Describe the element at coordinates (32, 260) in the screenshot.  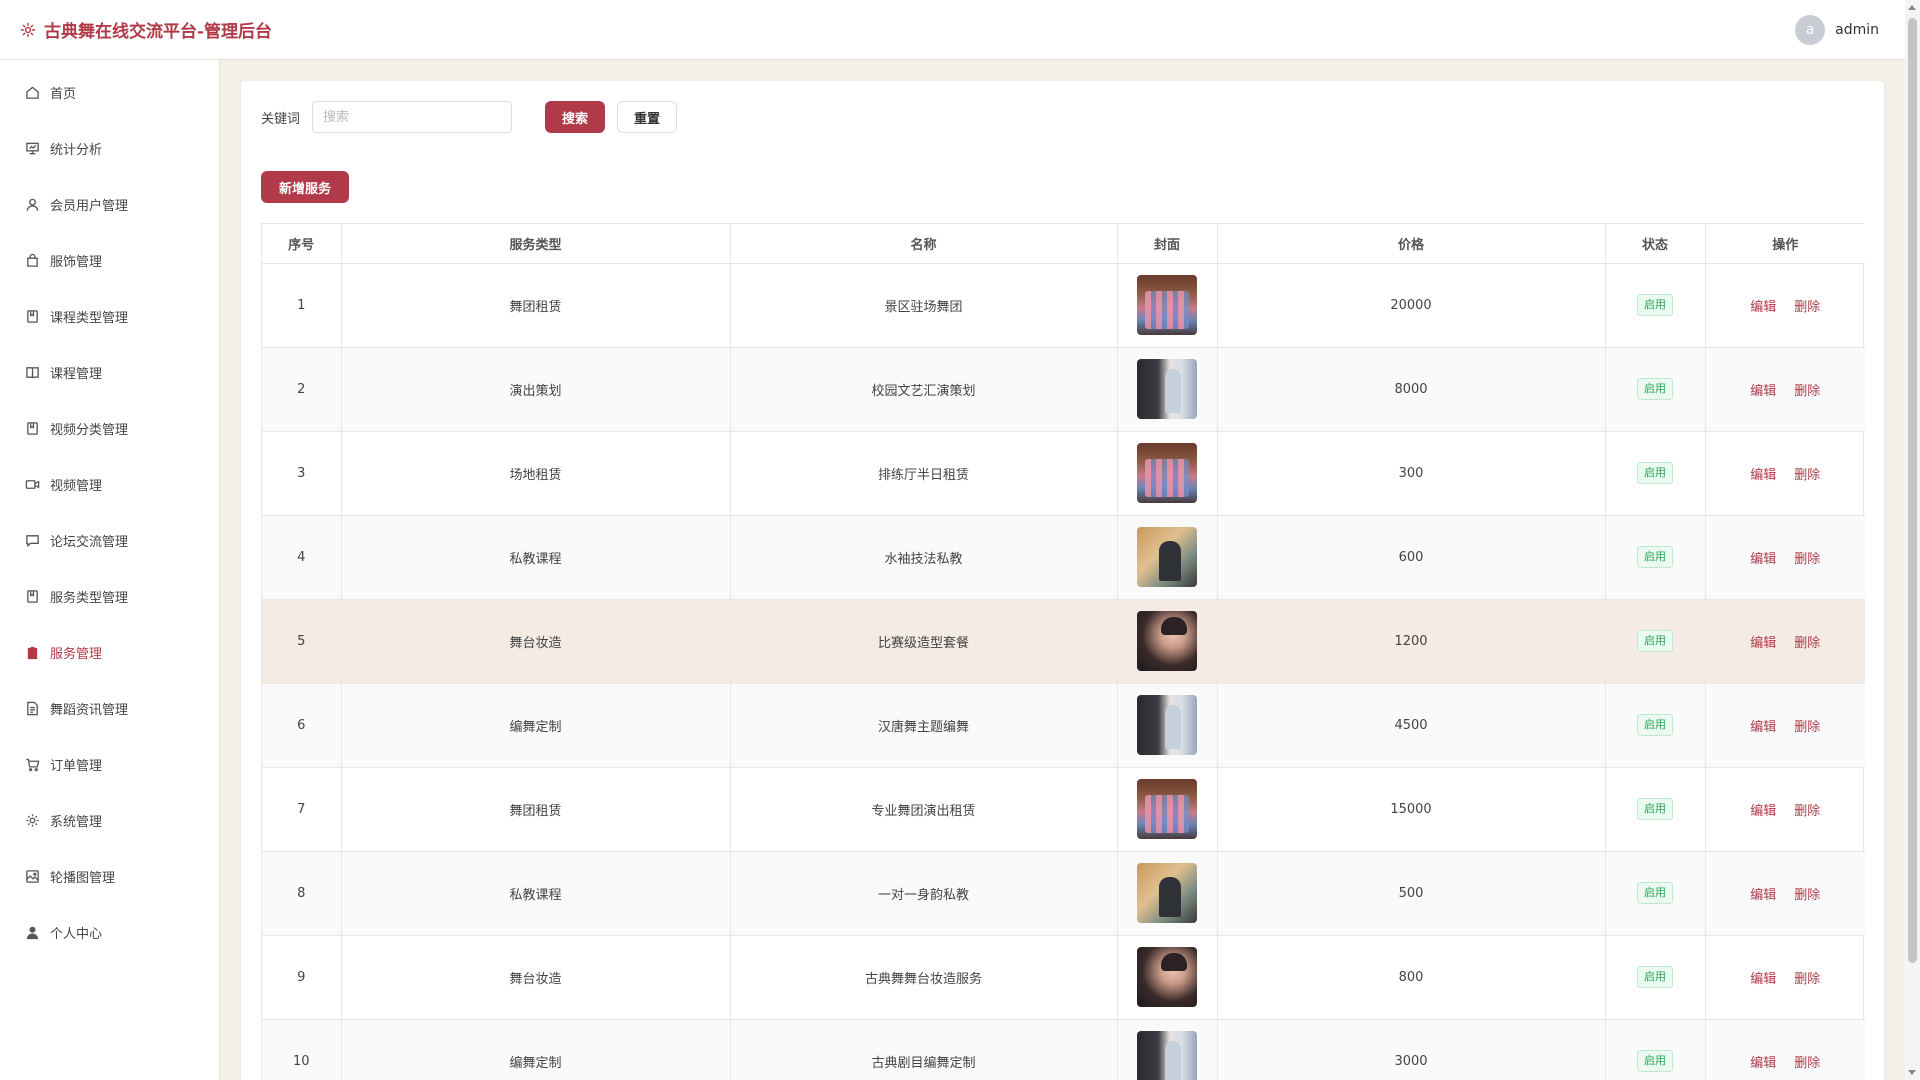
I see `bag-icon` at that location.